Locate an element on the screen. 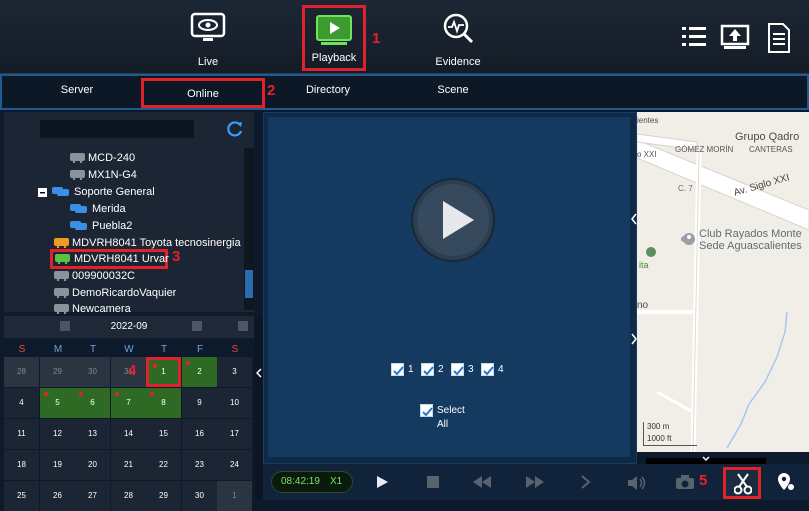 This screenshot has height=511, width=809. map-label: ientes is located at coordinates (648, 120).